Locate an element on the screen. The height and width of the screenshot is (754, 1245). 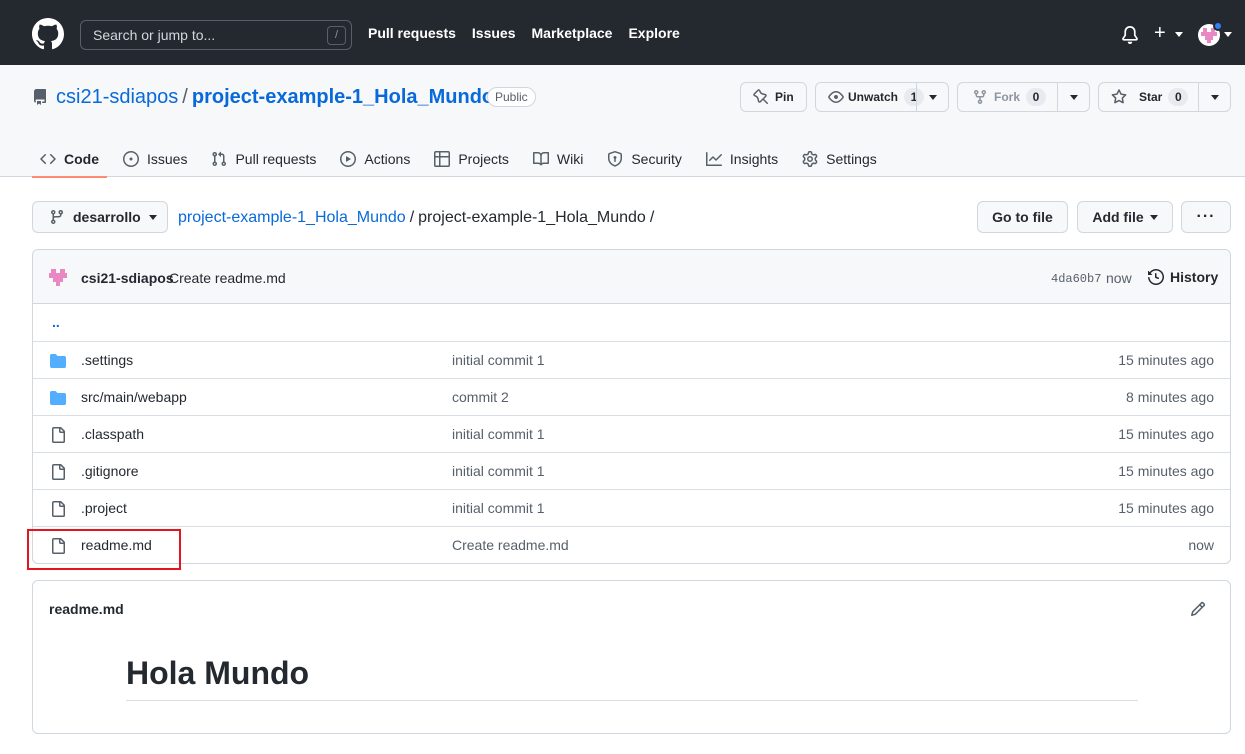
issue-icon is located at coordinates (131, 159).